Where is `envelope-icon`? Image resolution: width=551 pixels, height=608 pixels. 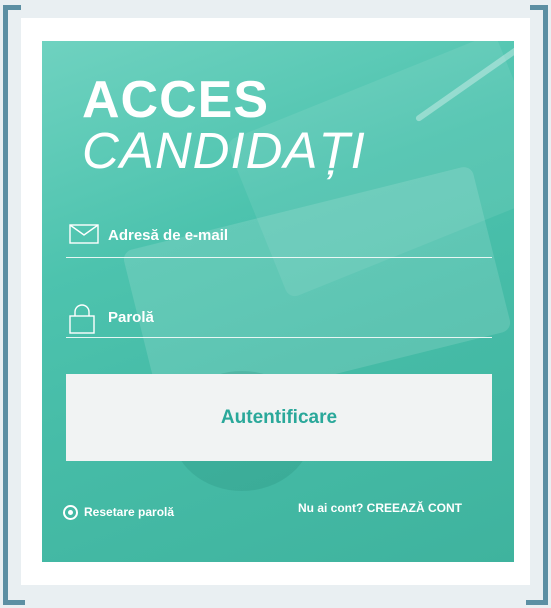 envelope-icon is located at coordinates (84, 236).